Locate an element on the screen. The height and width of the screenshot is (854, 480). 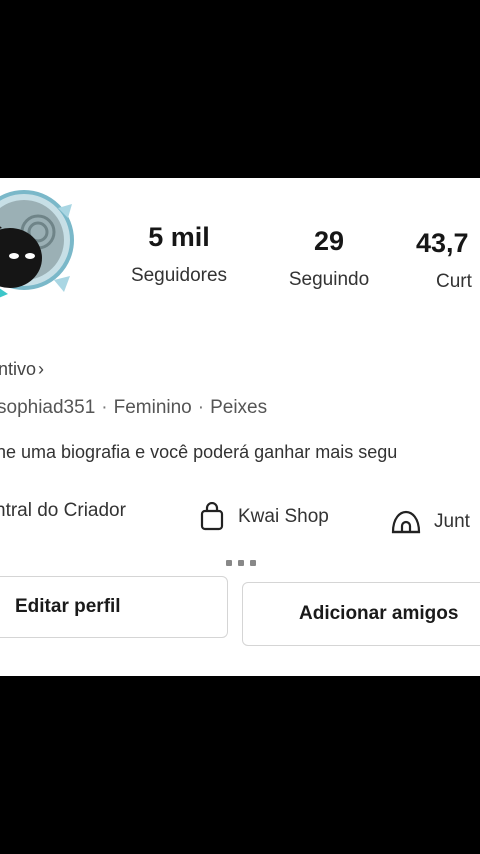
tool-kwai-shop: Kwai Shop is located at coordinates (263, 517).